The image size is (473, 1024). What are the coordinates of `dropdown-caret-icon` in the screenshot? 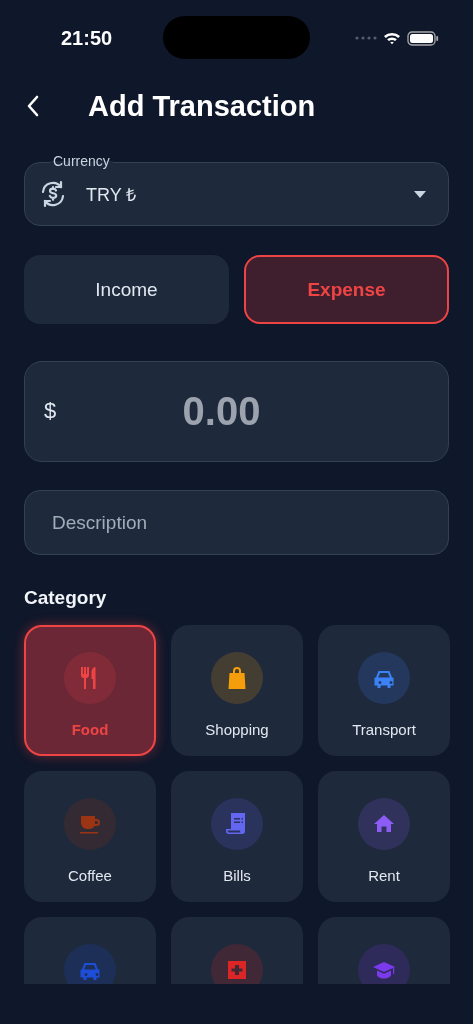 It's located at (420, 194).